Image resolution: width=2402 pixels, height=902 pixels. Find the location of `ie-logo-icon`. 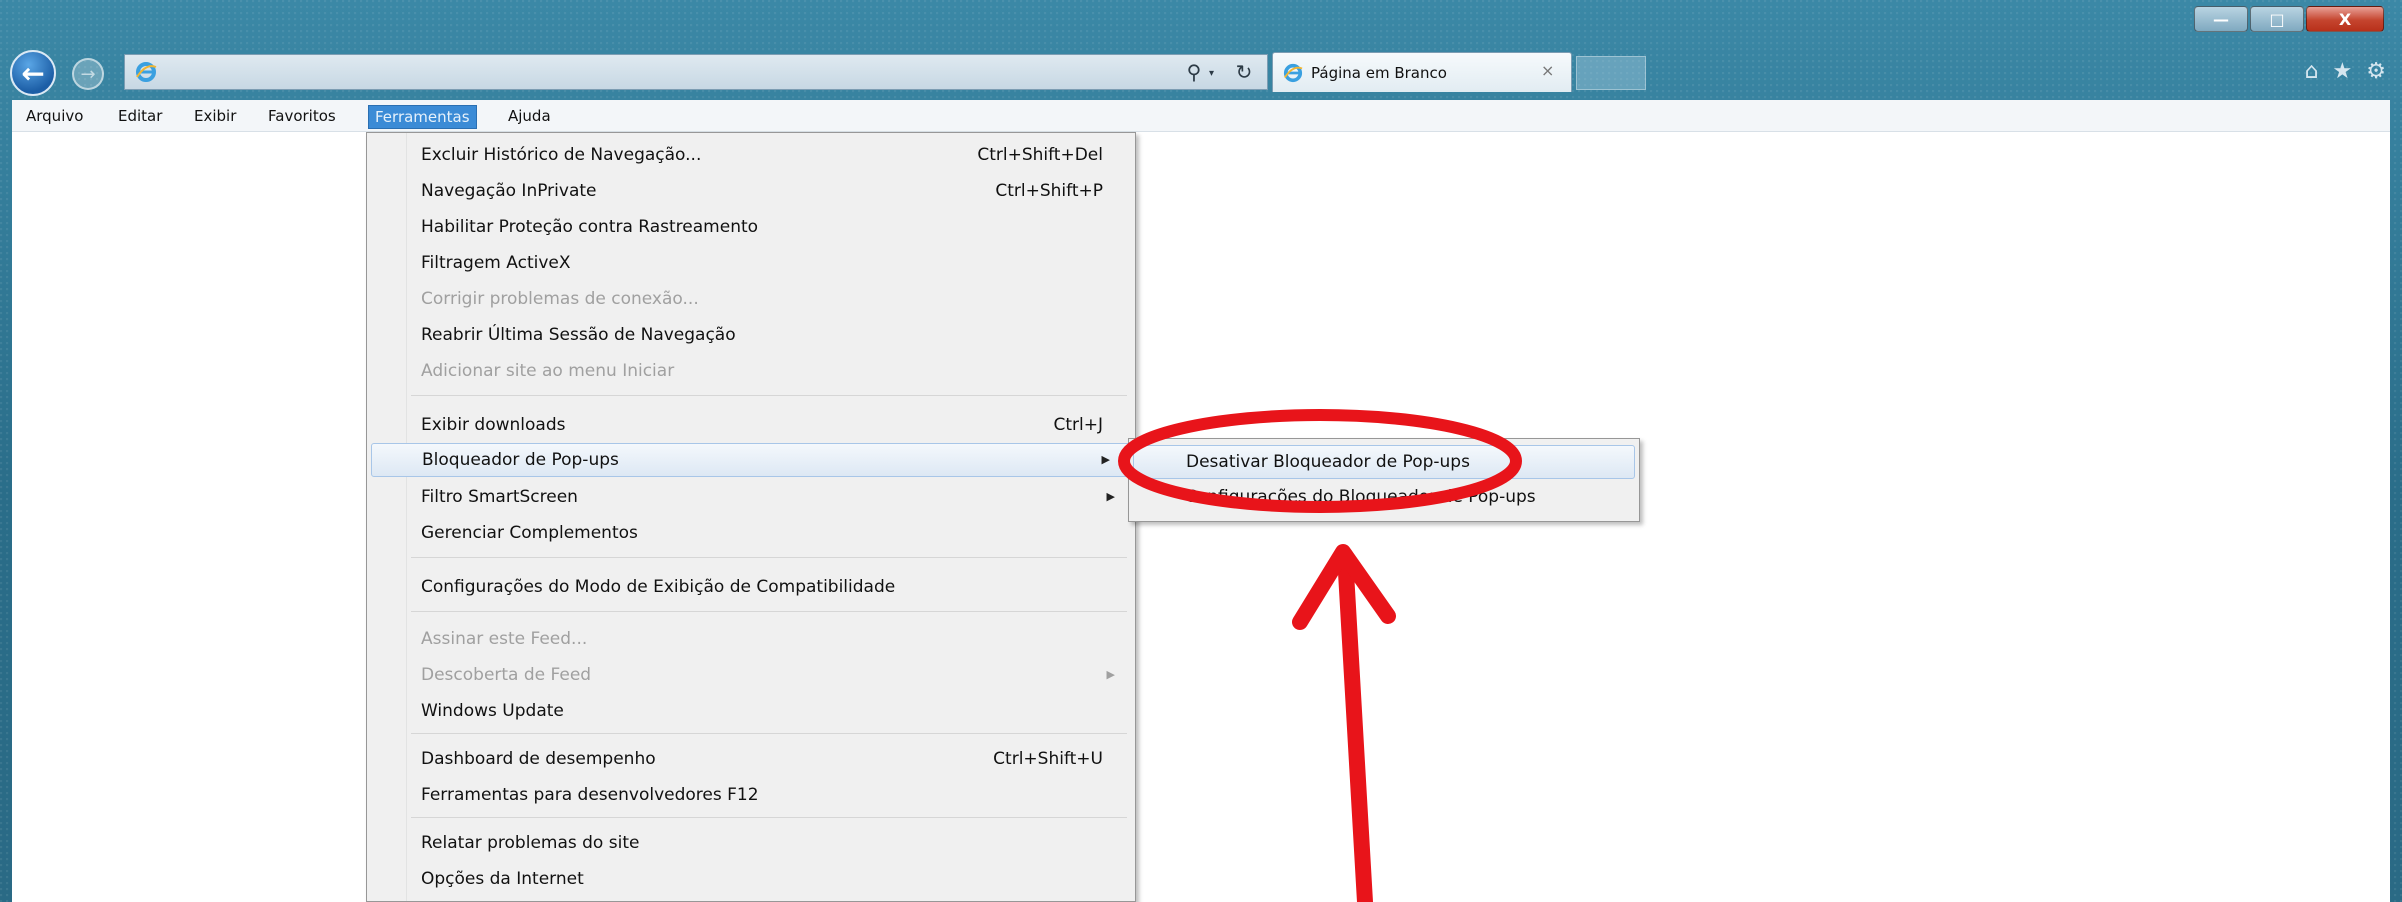

ie-logo-icon is located at coordinates (146, 72).